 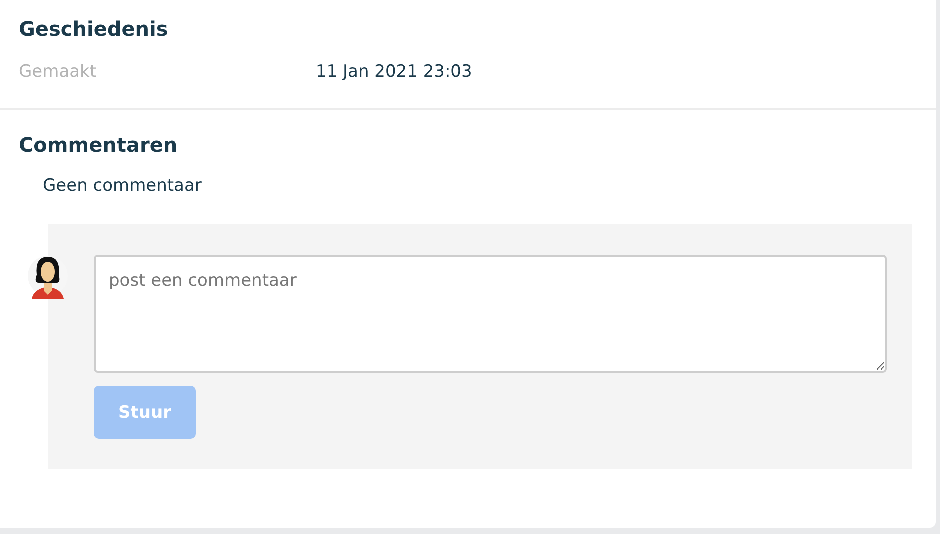 I want to click on section-heading: Geschiedenis, so click(x=94, y=29).